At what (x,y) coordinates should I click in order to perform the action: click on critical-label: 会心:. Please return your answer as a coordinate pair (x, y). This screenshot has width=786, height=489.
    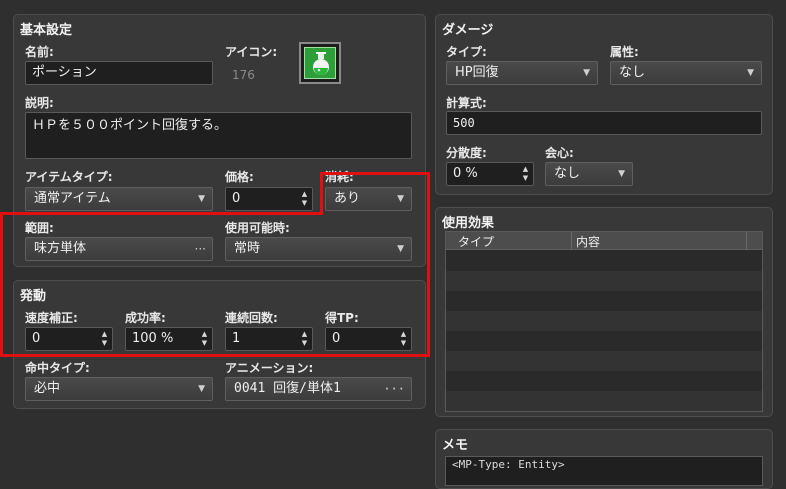
    Looking at the image, I should click on (559, 153).